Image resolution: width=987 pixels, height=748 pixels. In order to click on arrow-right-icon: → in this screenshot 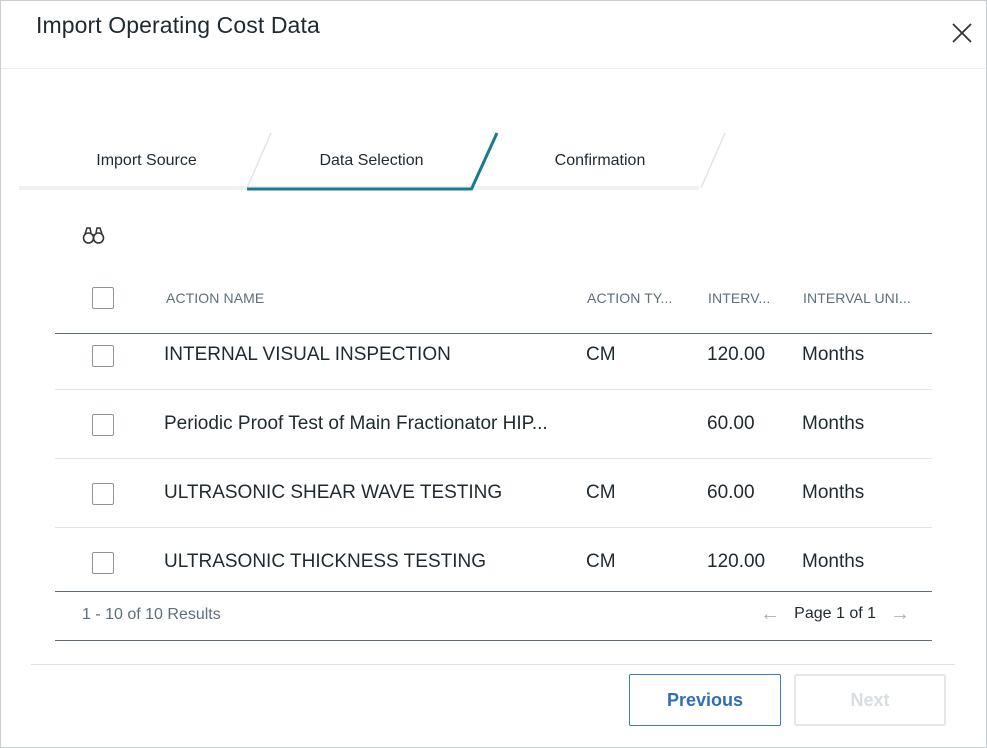, I will do `click(900, 614)`.